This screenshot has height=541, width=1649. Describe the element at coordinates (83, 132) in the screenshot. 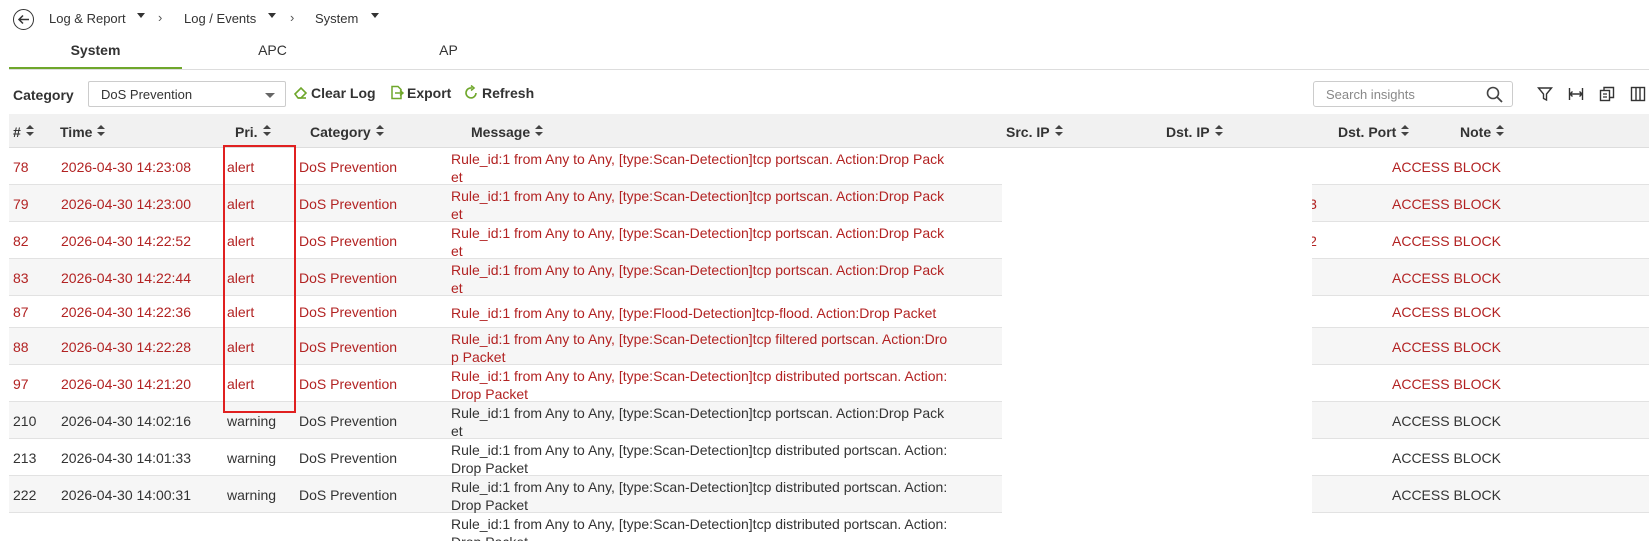

I see `column-header-time: Time` at that location.